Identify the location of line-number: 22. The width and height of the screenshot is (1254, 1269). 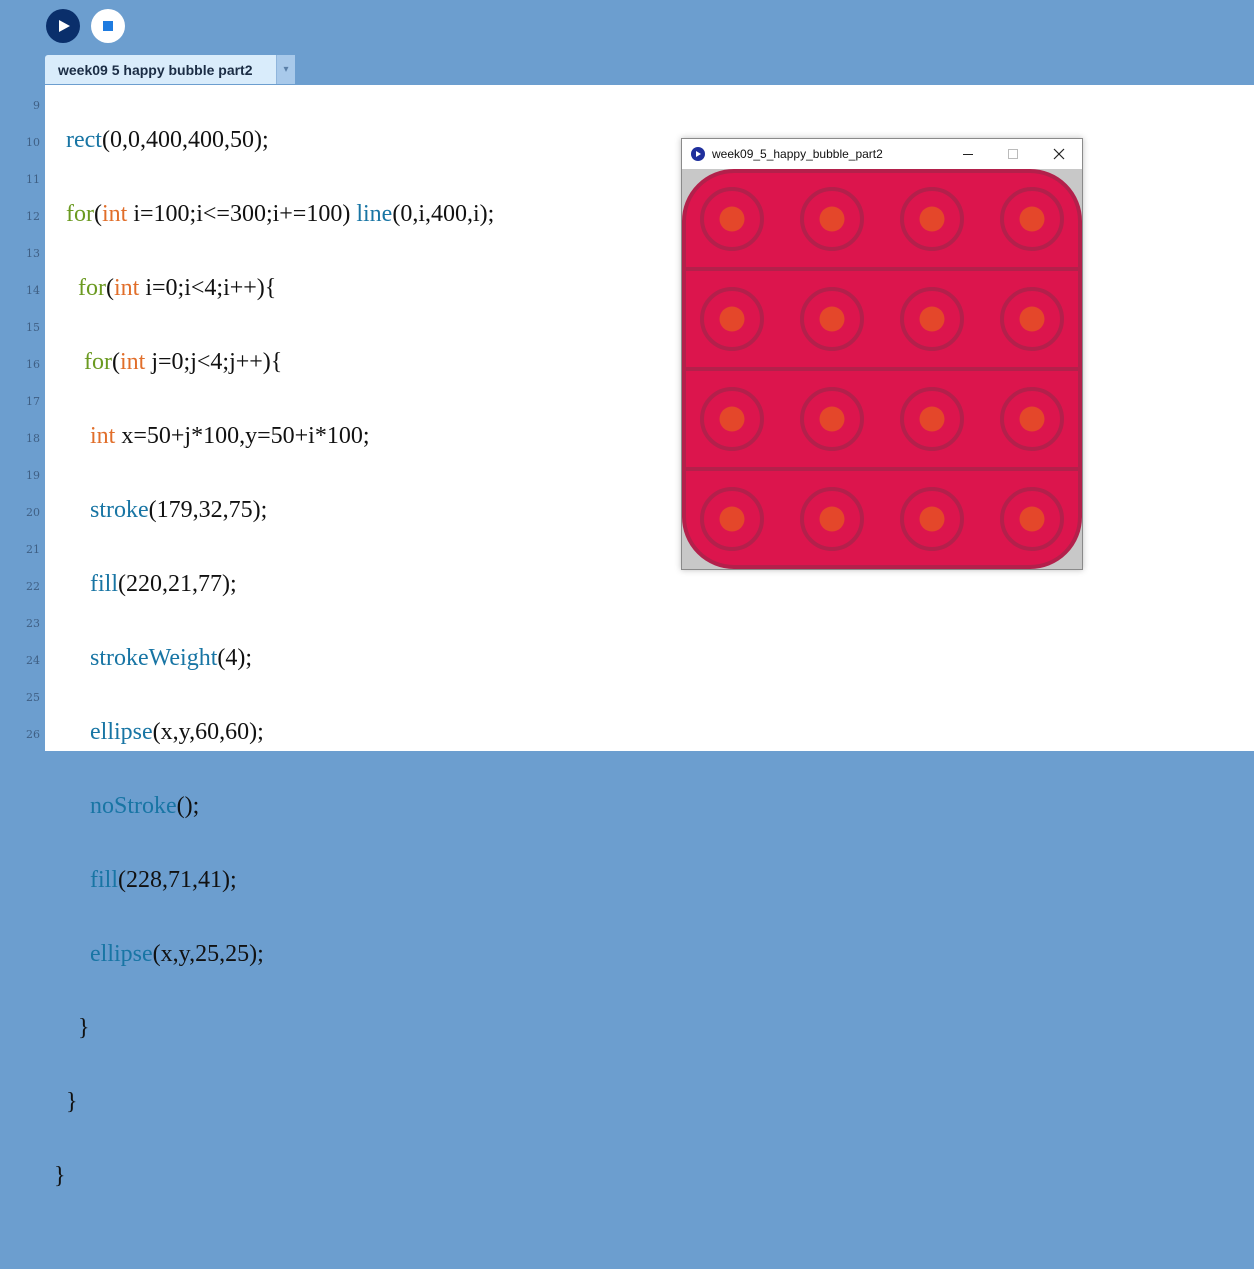
(33, 586).